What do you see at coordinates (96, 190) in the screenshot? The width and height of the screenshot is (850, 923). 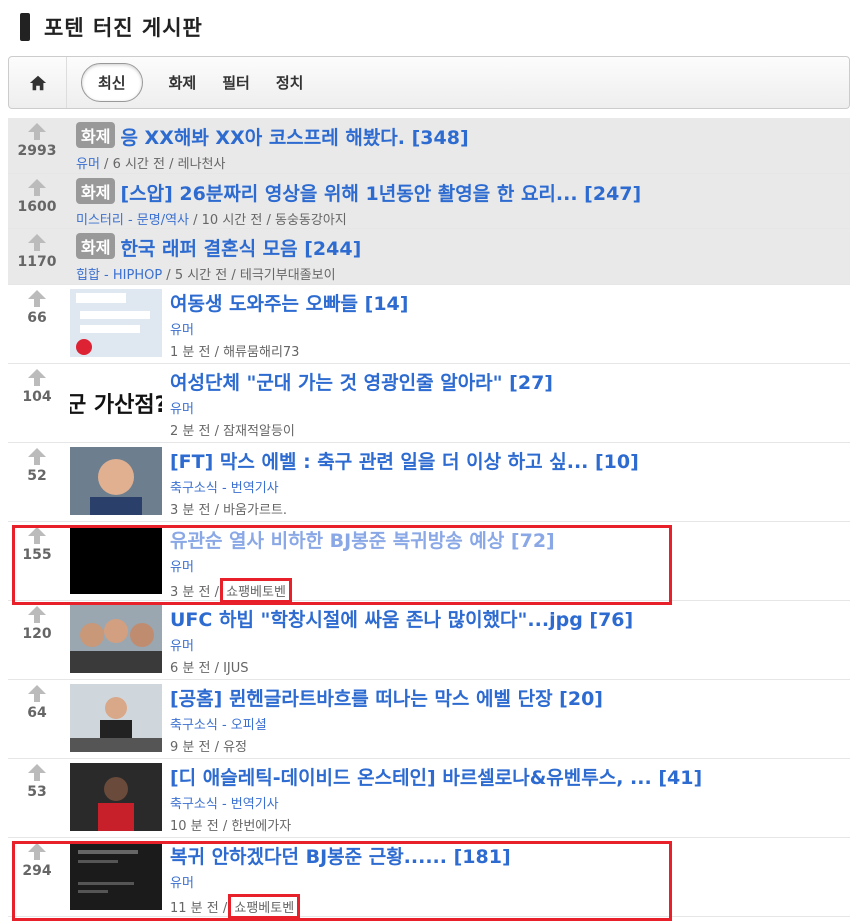 I see `hot-badge: 화제` at bounding box center [96, 190].